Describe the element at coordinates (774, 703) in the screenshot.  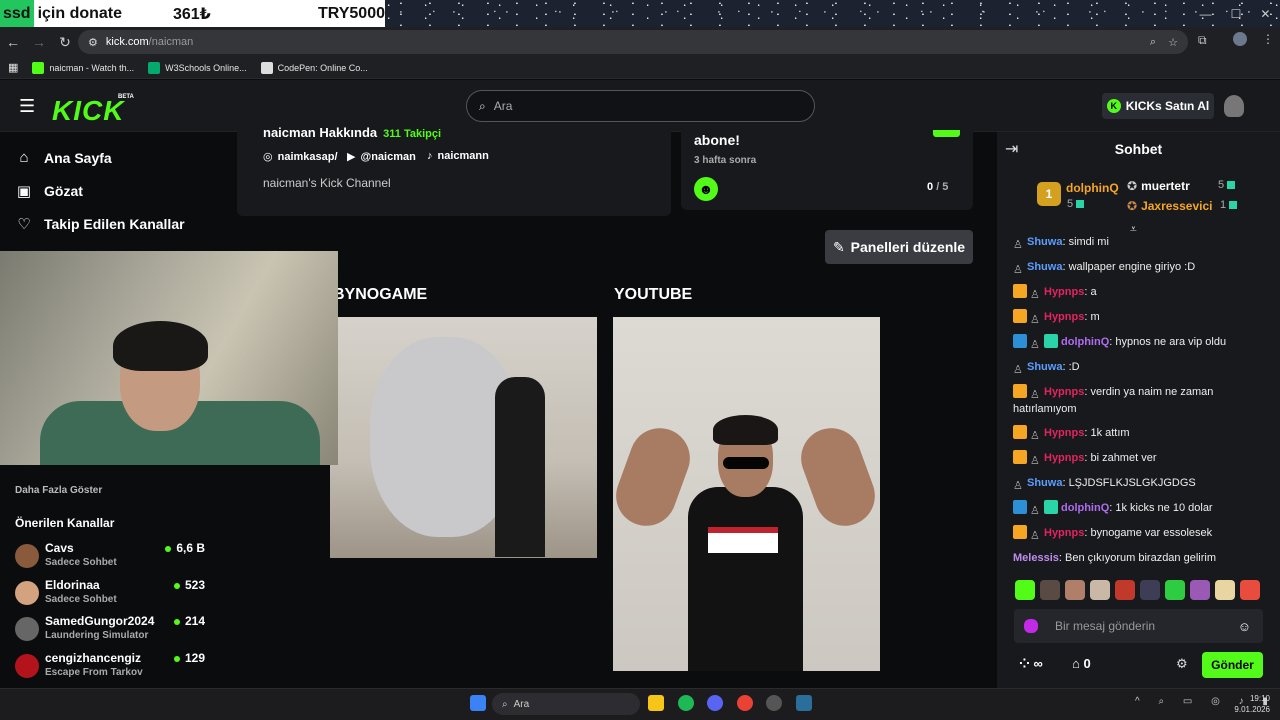
I see `obs-icon` at that location.